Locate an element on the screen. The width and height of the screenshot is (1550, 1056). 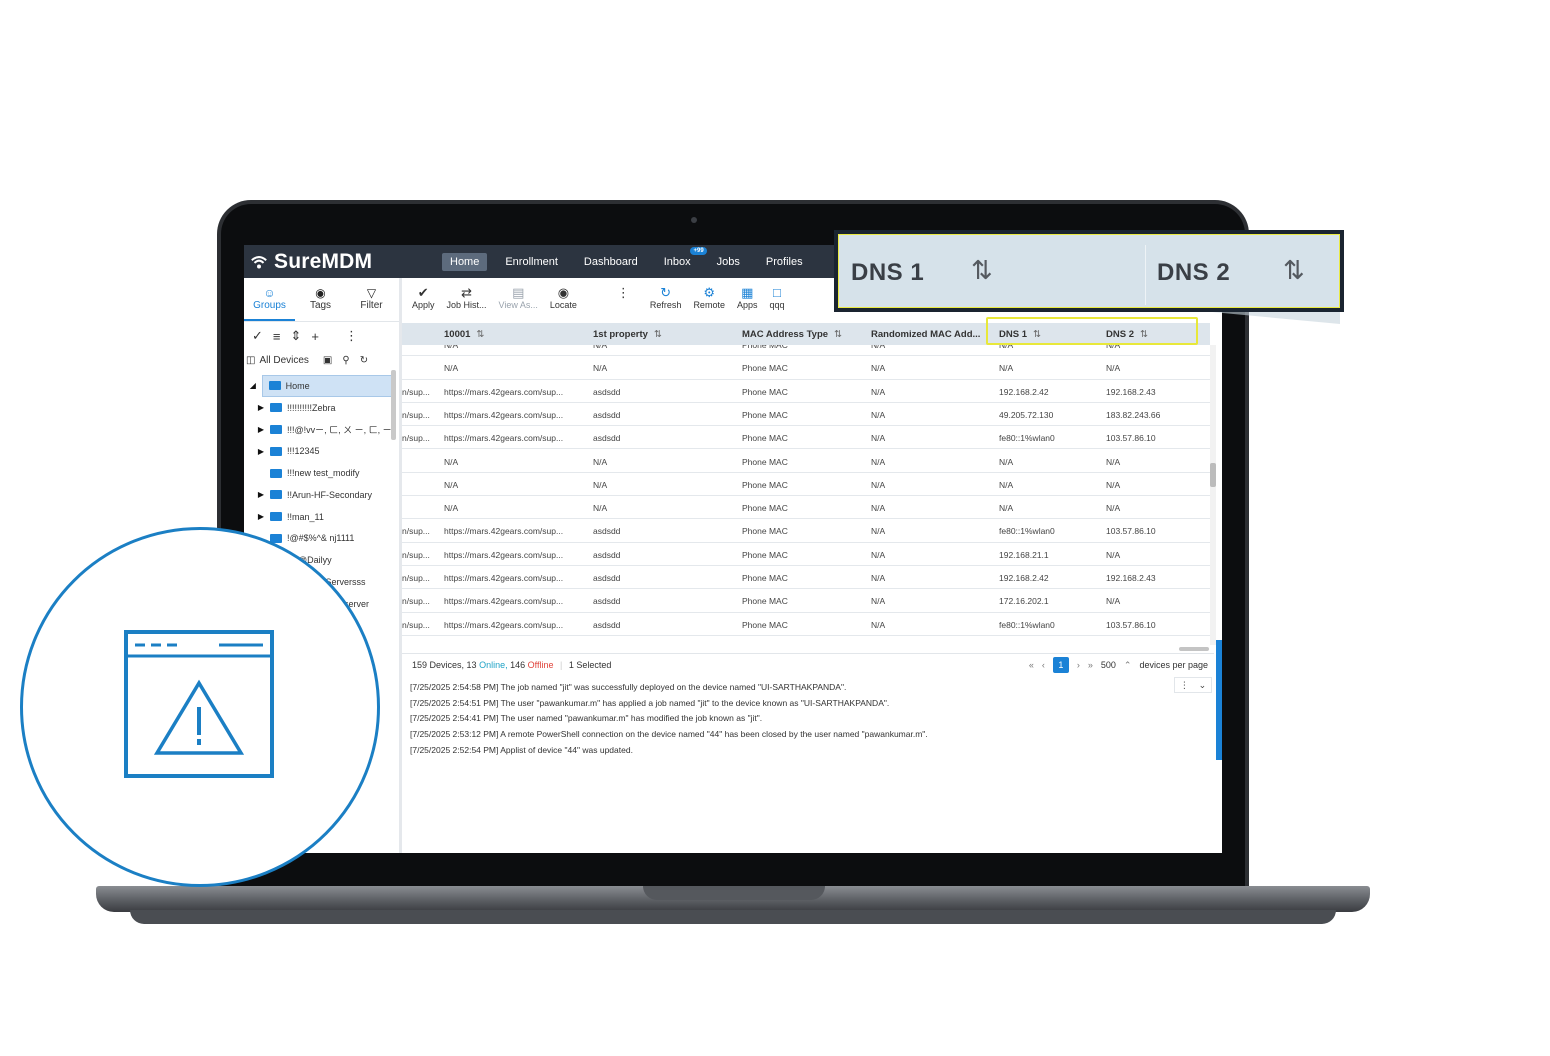
sort-lines-icon: ≡ is located at coordinates (277, 336).